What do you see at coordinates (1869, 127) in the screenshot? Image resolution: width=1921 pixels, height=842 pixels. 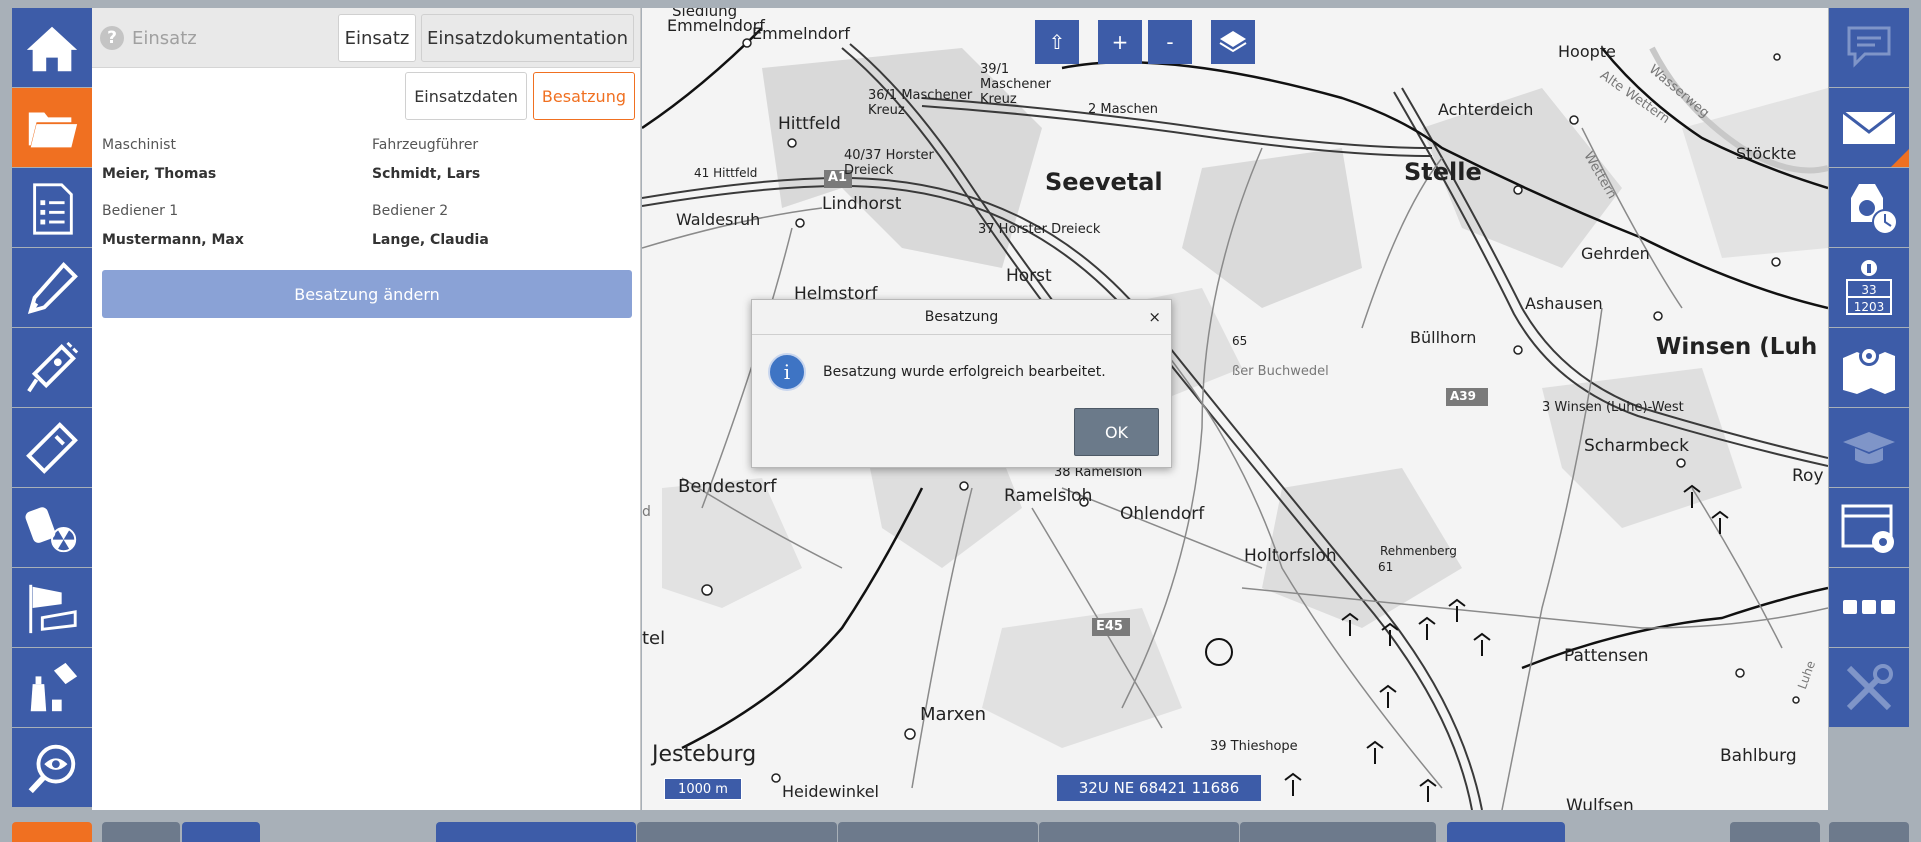 I see `mail-button` at bounding box center [1869, 127].